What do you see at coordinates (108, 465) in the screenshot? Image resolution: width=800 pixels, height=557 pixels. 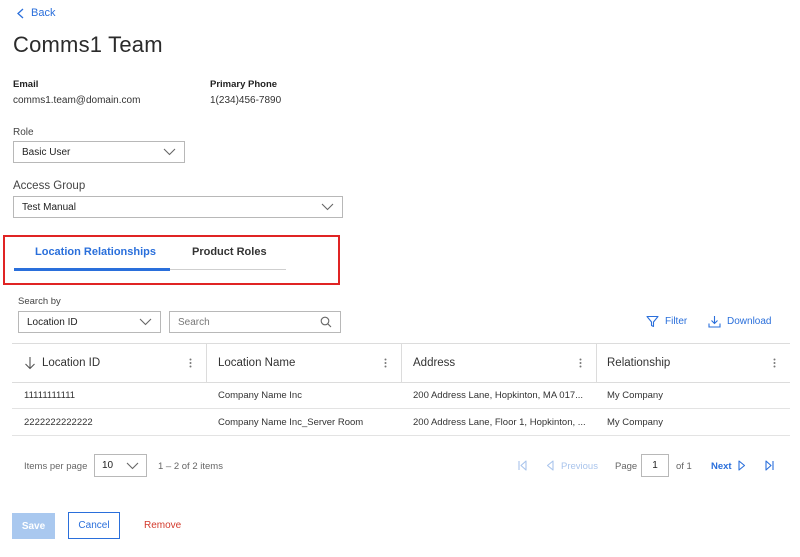 I see `items-per-page-value: 10` at bounding box center [108, 465].